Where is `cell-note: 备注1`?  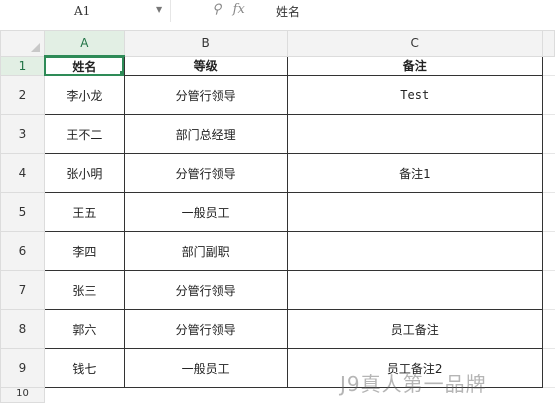
cell-note: 备注1 is located at coordinates (414, 173).